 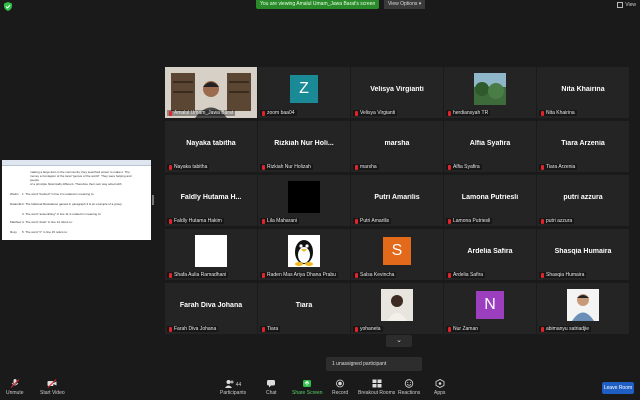 I want to click on record-button: Record, so click(x=340, y=387).